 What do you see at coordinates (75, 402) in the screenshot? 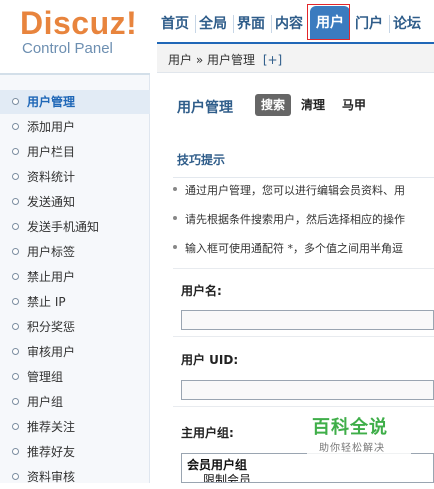
I see `sidebar-item: 用户组` at bounding box center [75, 402].